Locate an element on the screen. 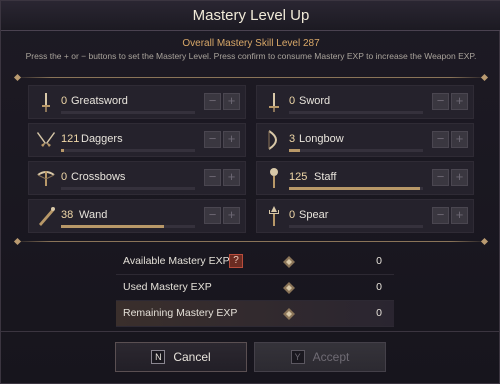 This screenshot has height=384, width=500. weapon-card-longbow: 3 Longbow − + is located at coordinates (365, 140).